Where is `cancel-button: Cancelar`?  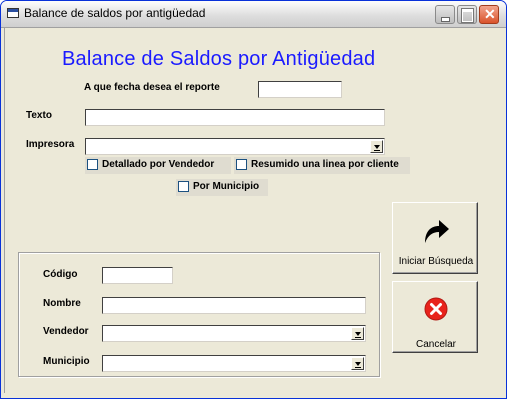
cancel-button: Cancelar is located at coordinates (435, 317).